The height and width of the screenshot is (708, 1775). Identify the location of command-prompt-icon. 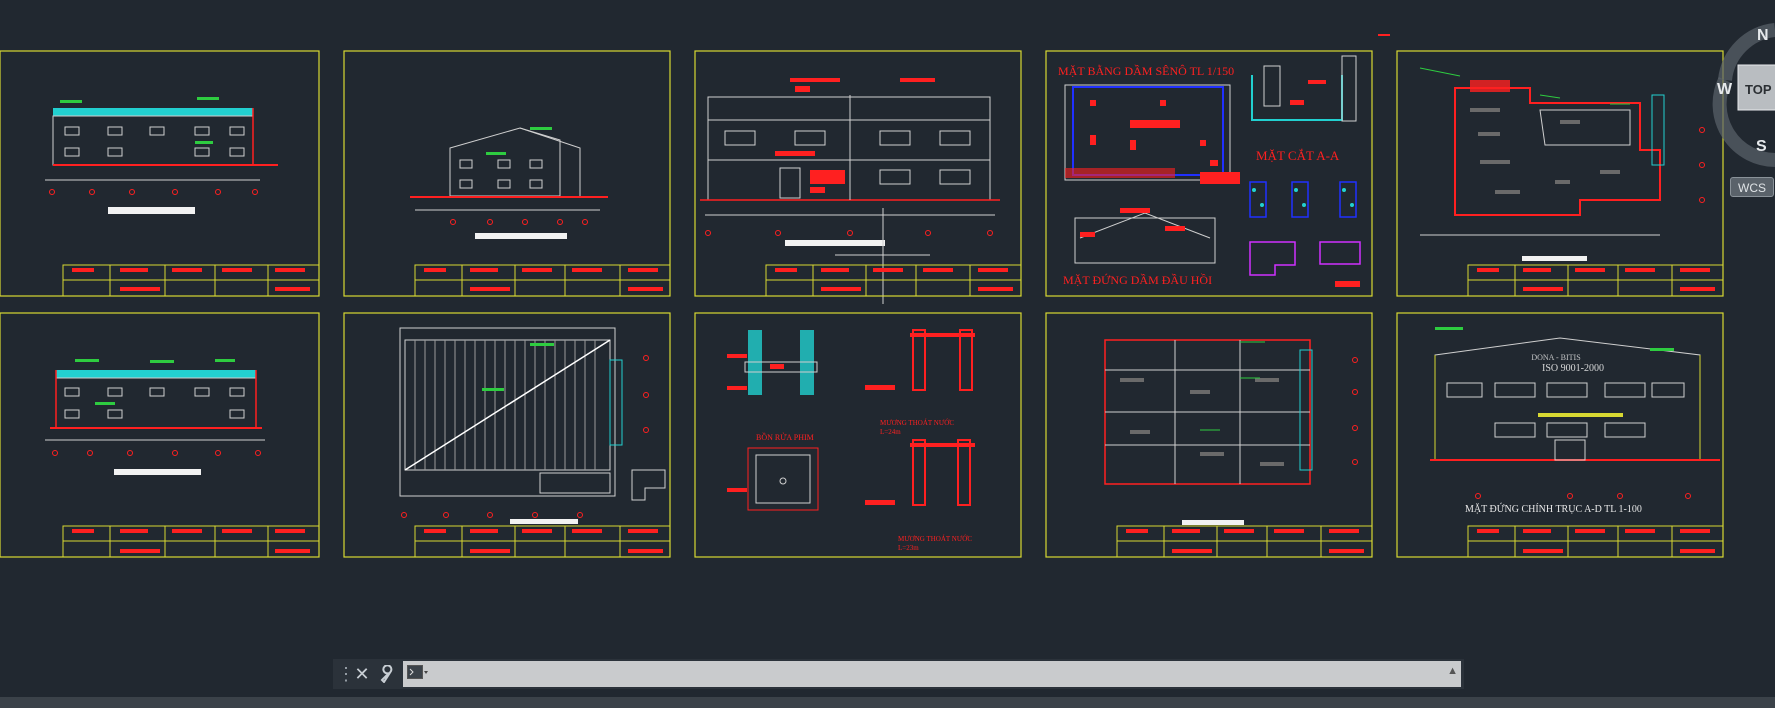
(418, 673).